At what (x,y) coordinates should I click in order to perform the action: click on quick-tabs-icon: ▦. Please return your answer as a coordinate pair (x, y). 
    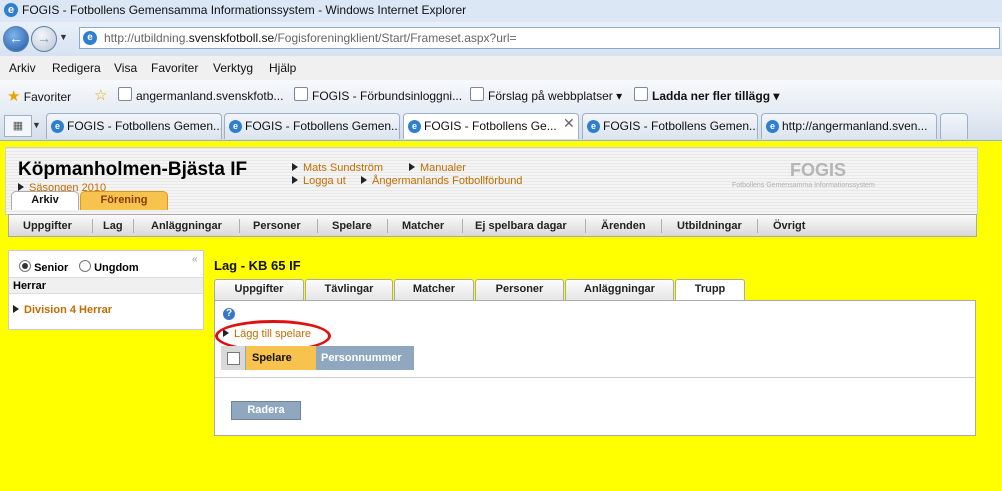
    Looking at the image, I should click on (18, 126).